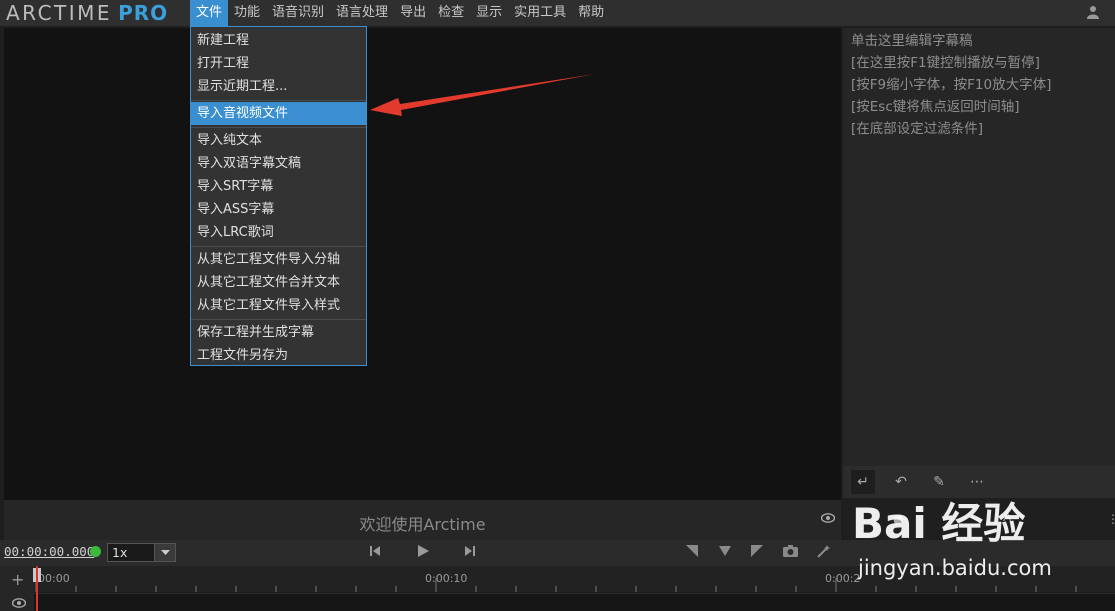 Image resolution: width=1115 pixels, height=611 pixels. Describe the element at coordinates (278, 355) in the screenshot. I see `menu-item-save-as: 工程文件另存为` at that location.